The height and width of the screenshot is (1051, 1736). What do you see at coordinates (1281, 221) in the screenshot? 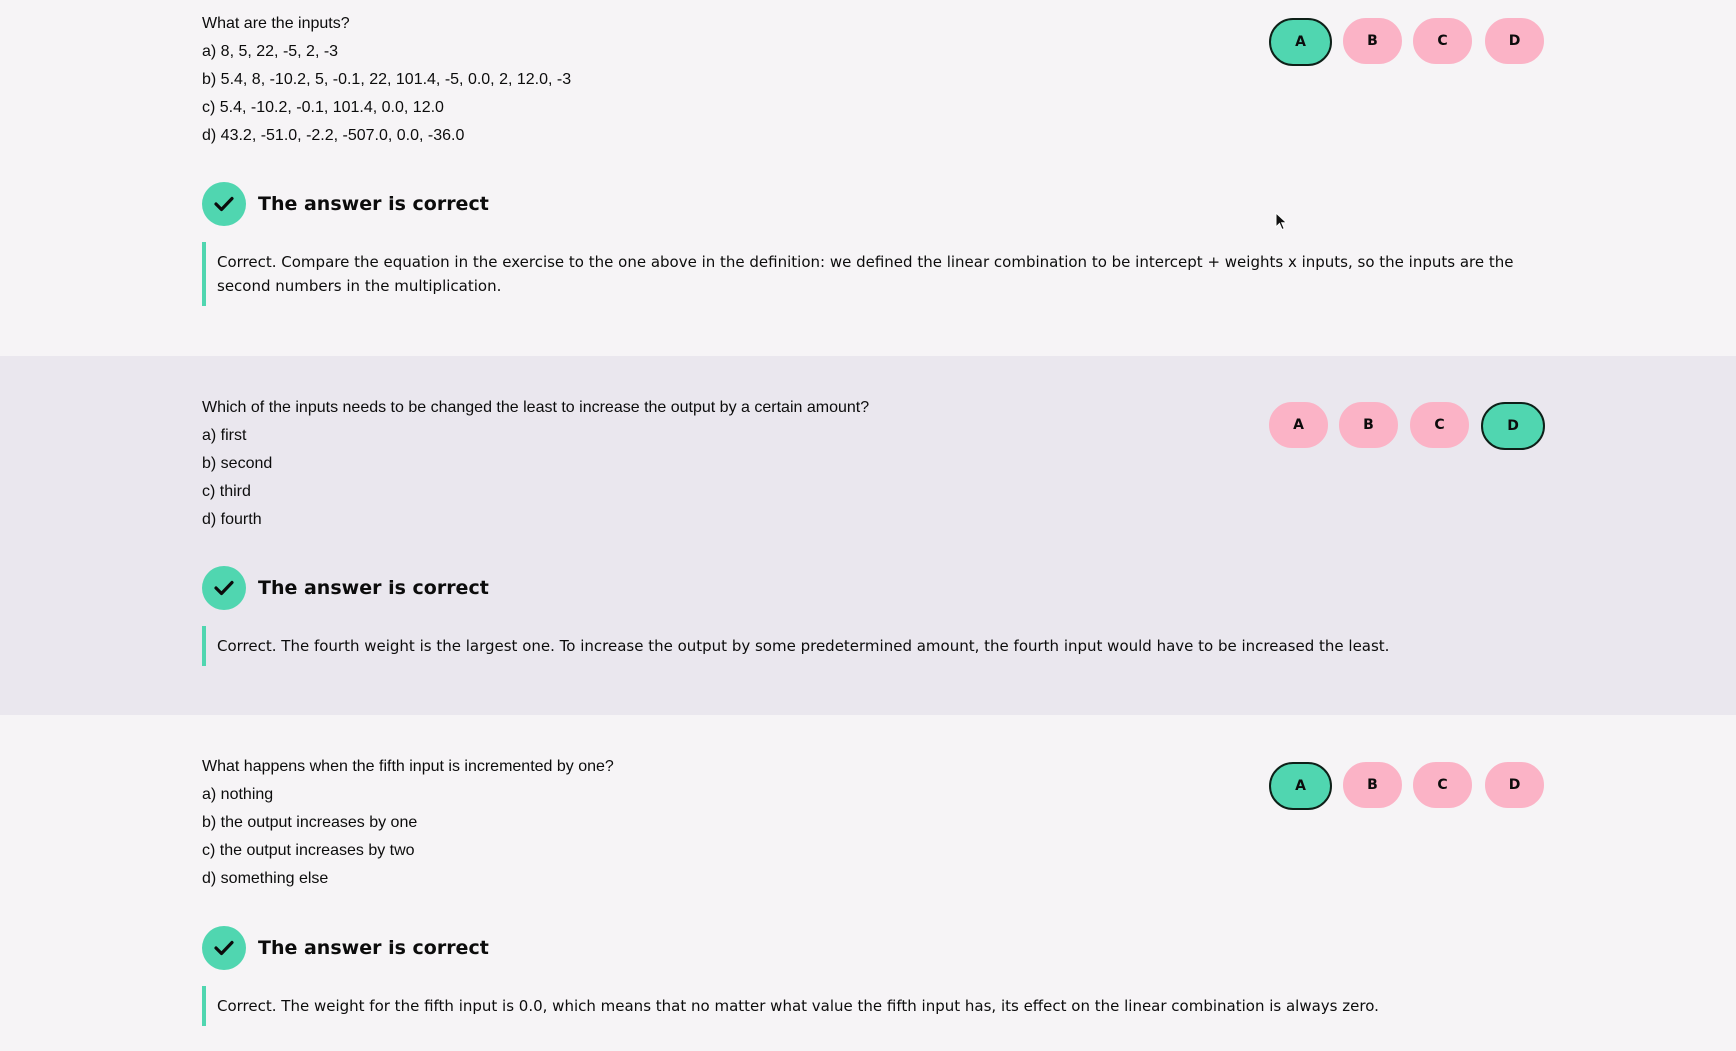
I see `mouse-cursor-icon` at bounding box center [1281, 221].